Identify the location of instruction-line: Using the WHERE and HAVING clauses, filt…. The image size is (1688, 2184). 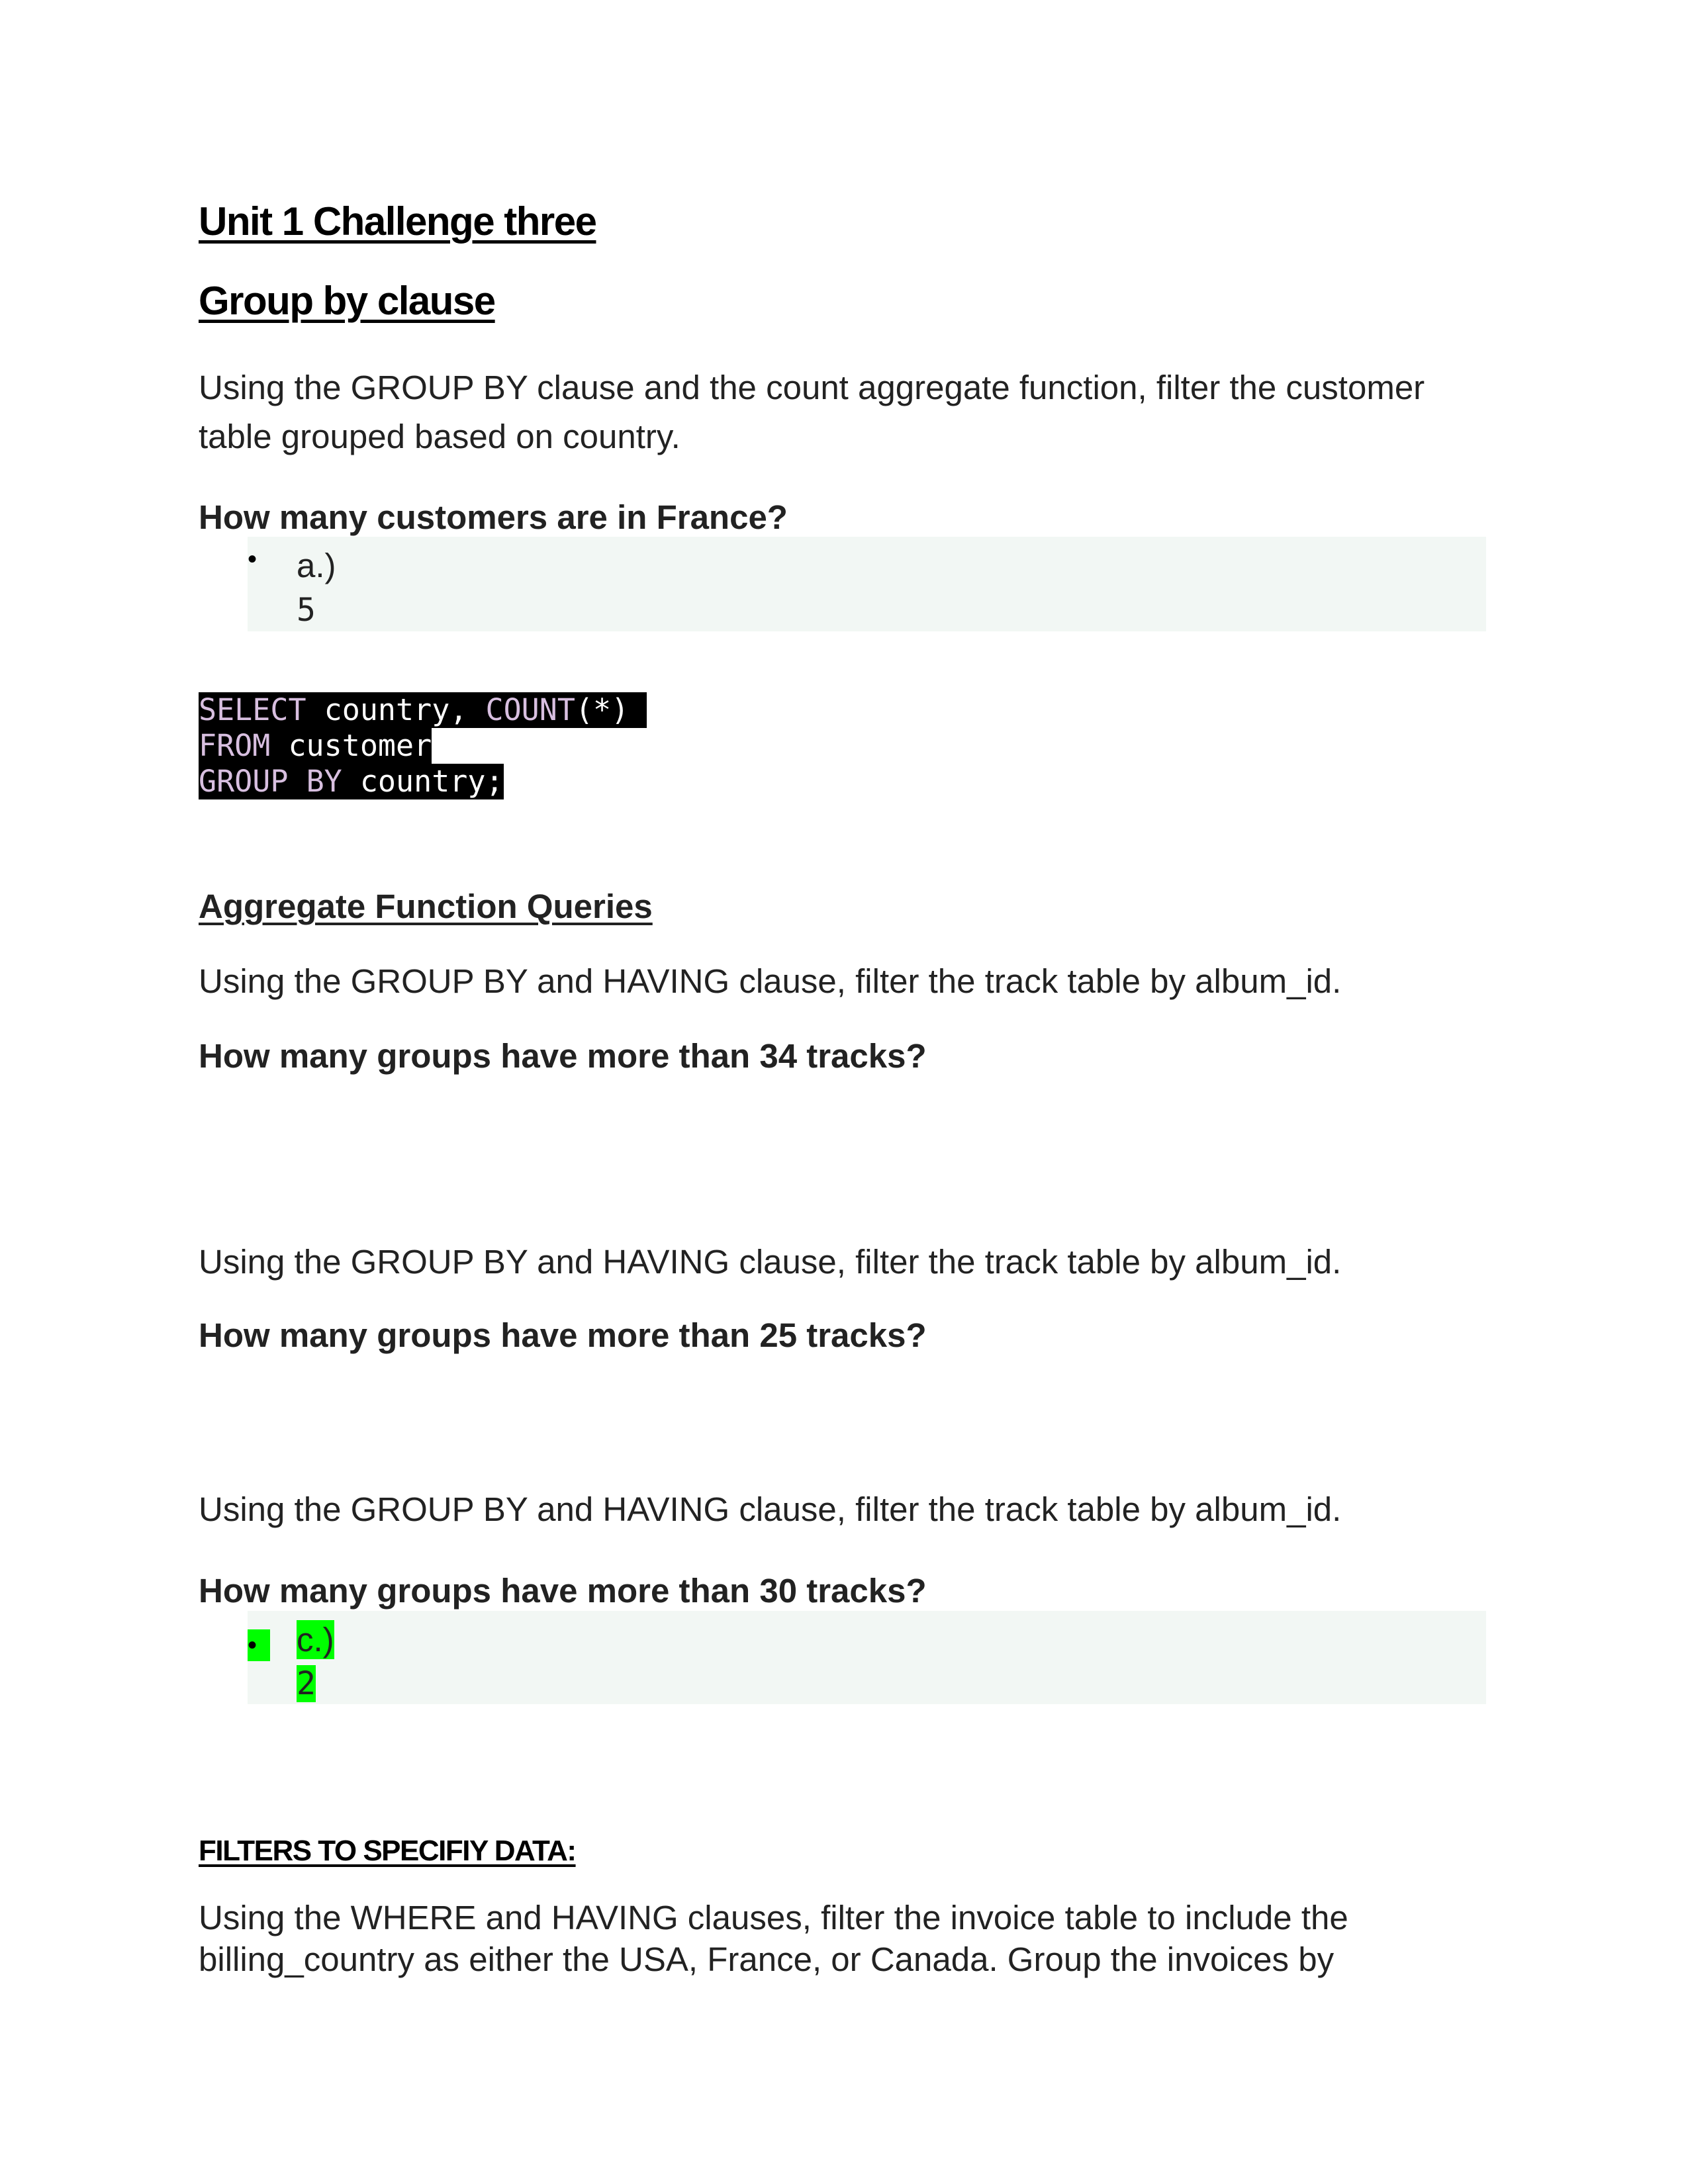
(773, 1917).